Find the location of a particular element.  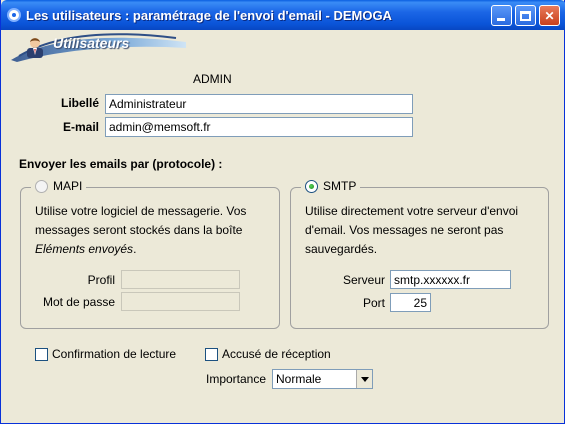

libelle-field: Administrateur is located at coordinates (259, 104).